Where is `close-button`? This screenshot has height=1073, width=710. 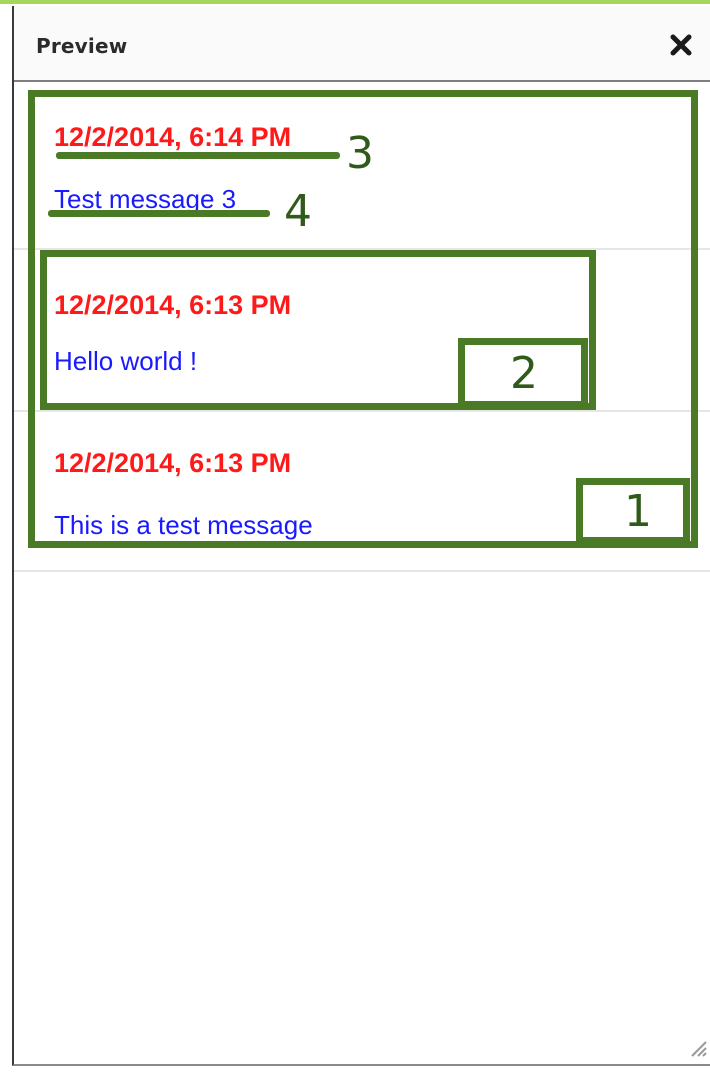 close-button is located at coordinates (681, 45).